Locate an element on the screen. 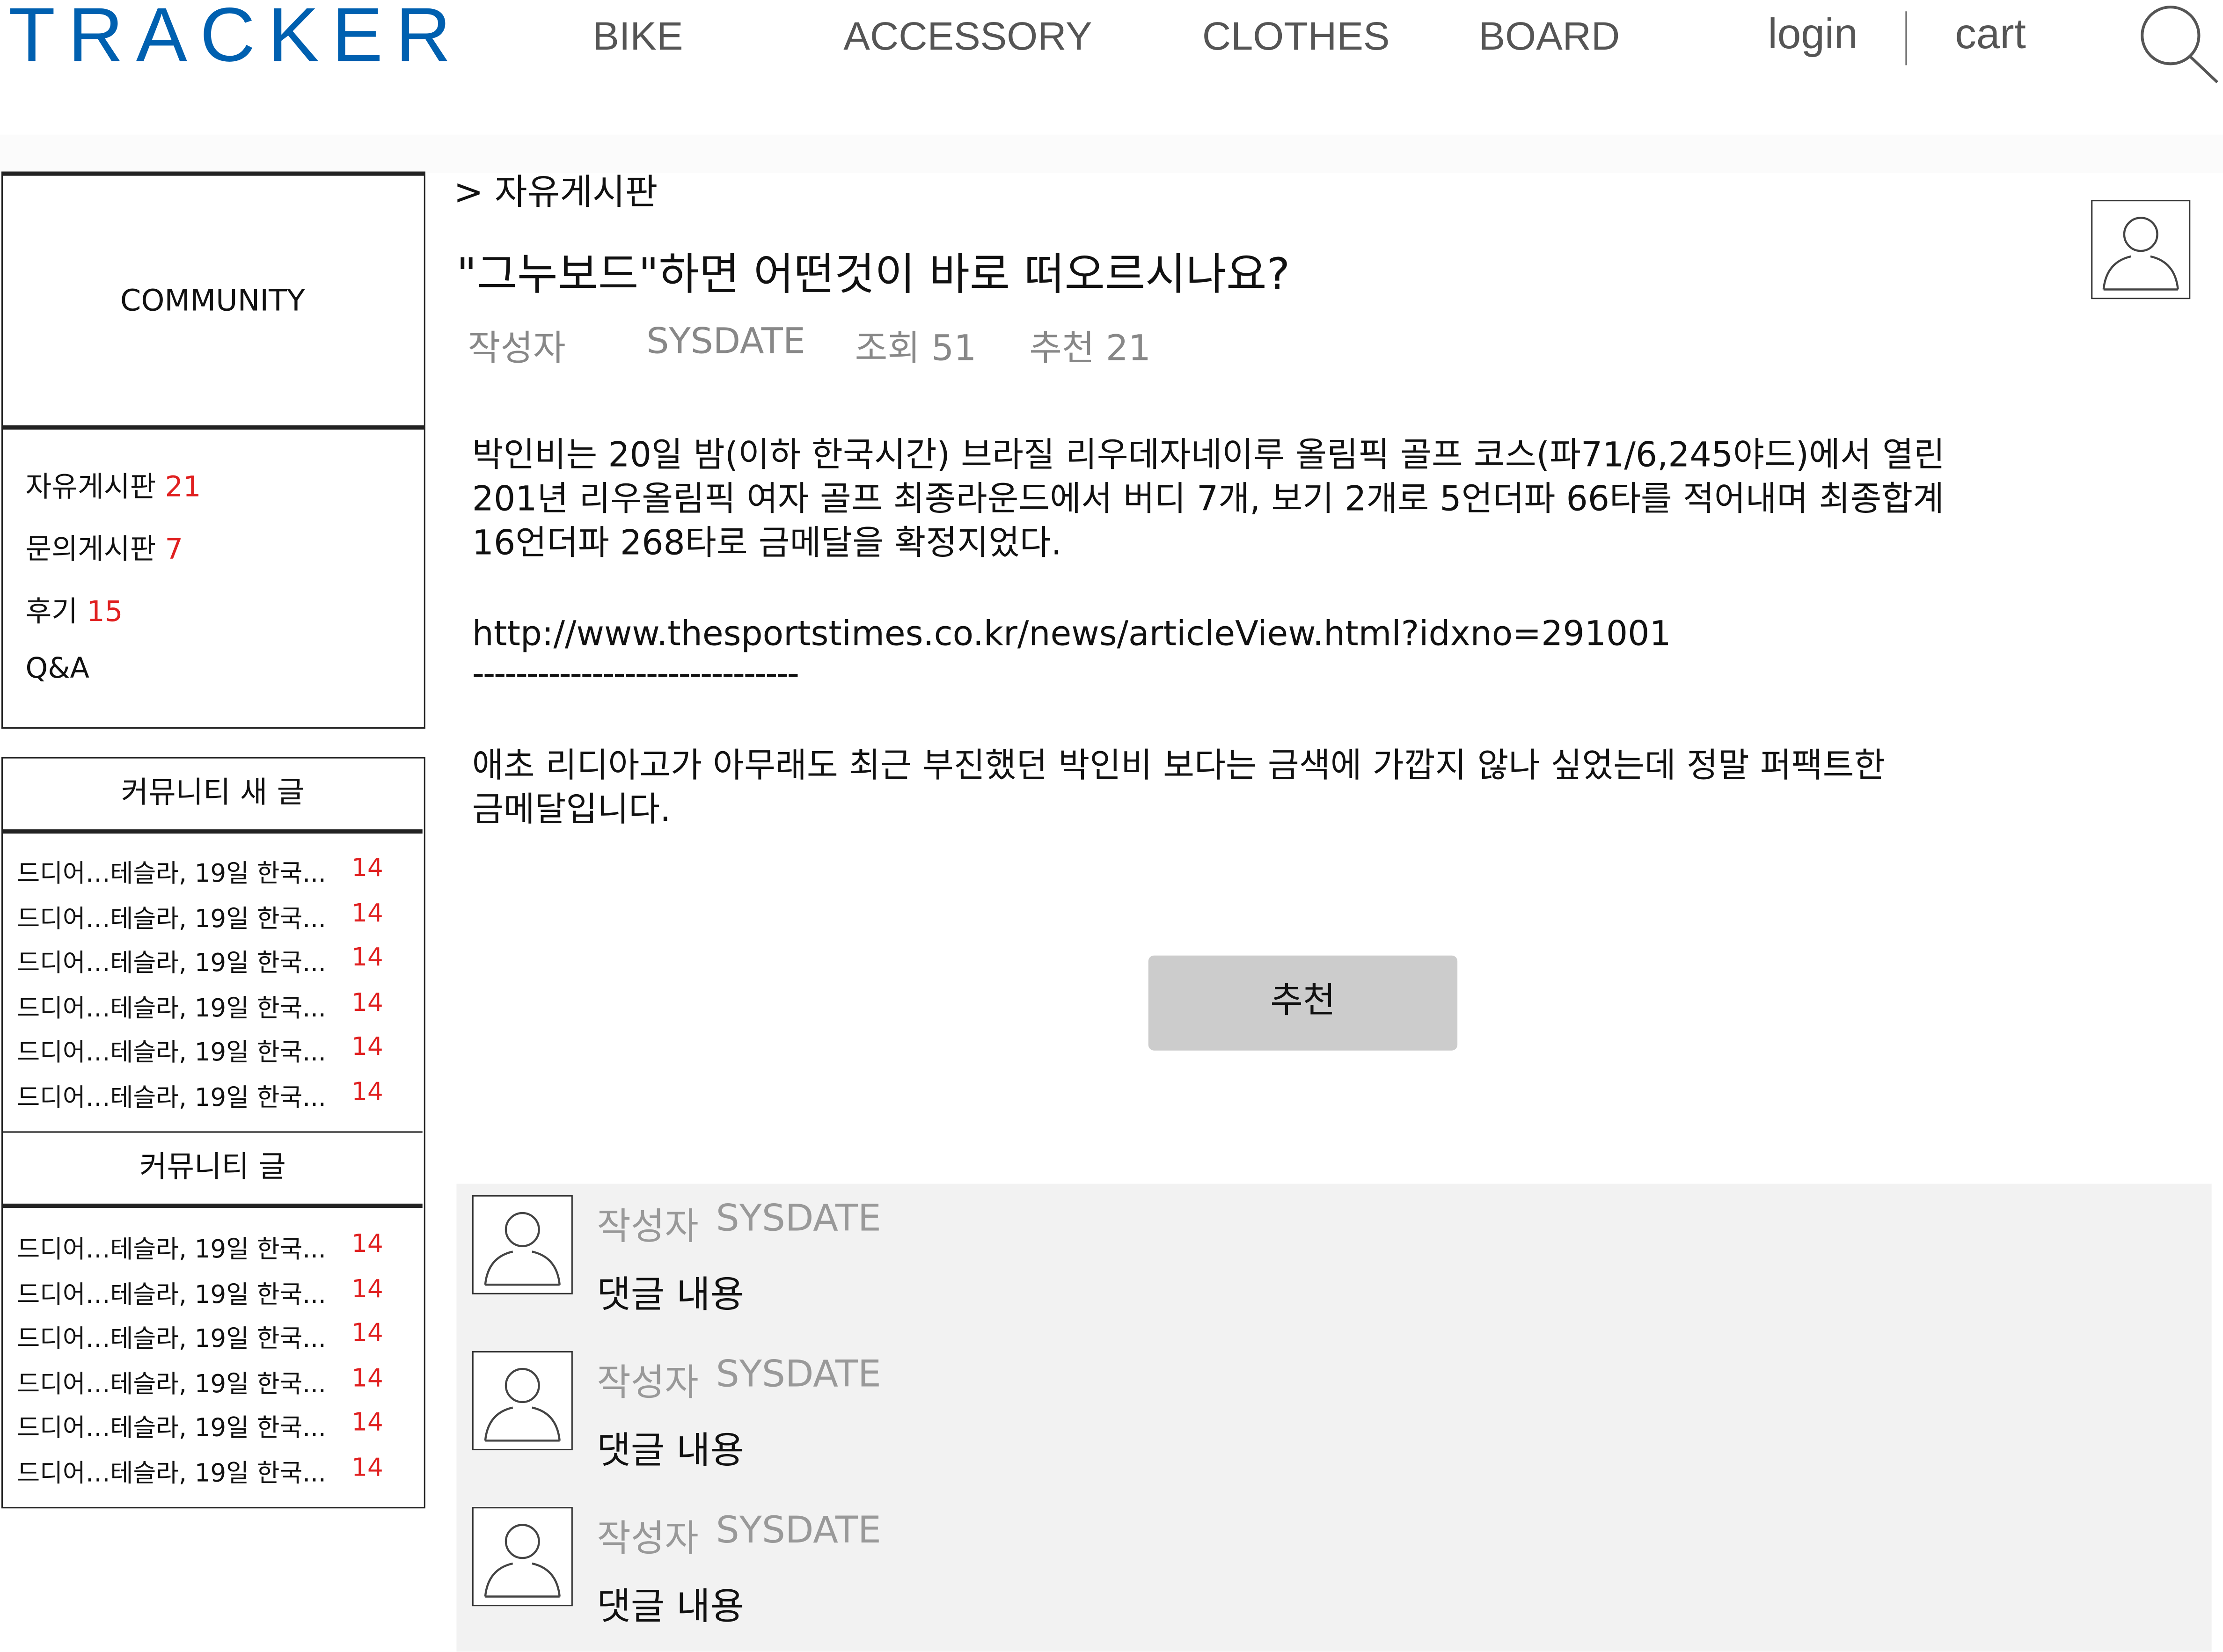  search-icon is located at coordinates (2179, 44).